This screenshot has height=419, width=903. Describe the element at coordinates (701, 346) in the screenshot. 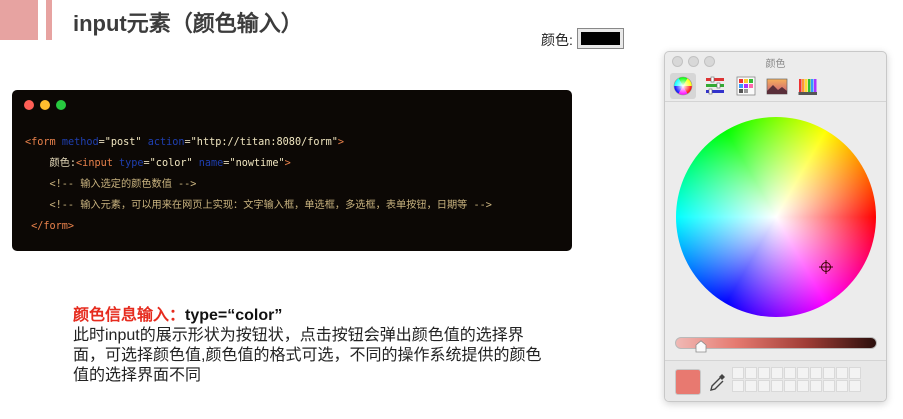

I see `brightness-slider-knob` at that location.